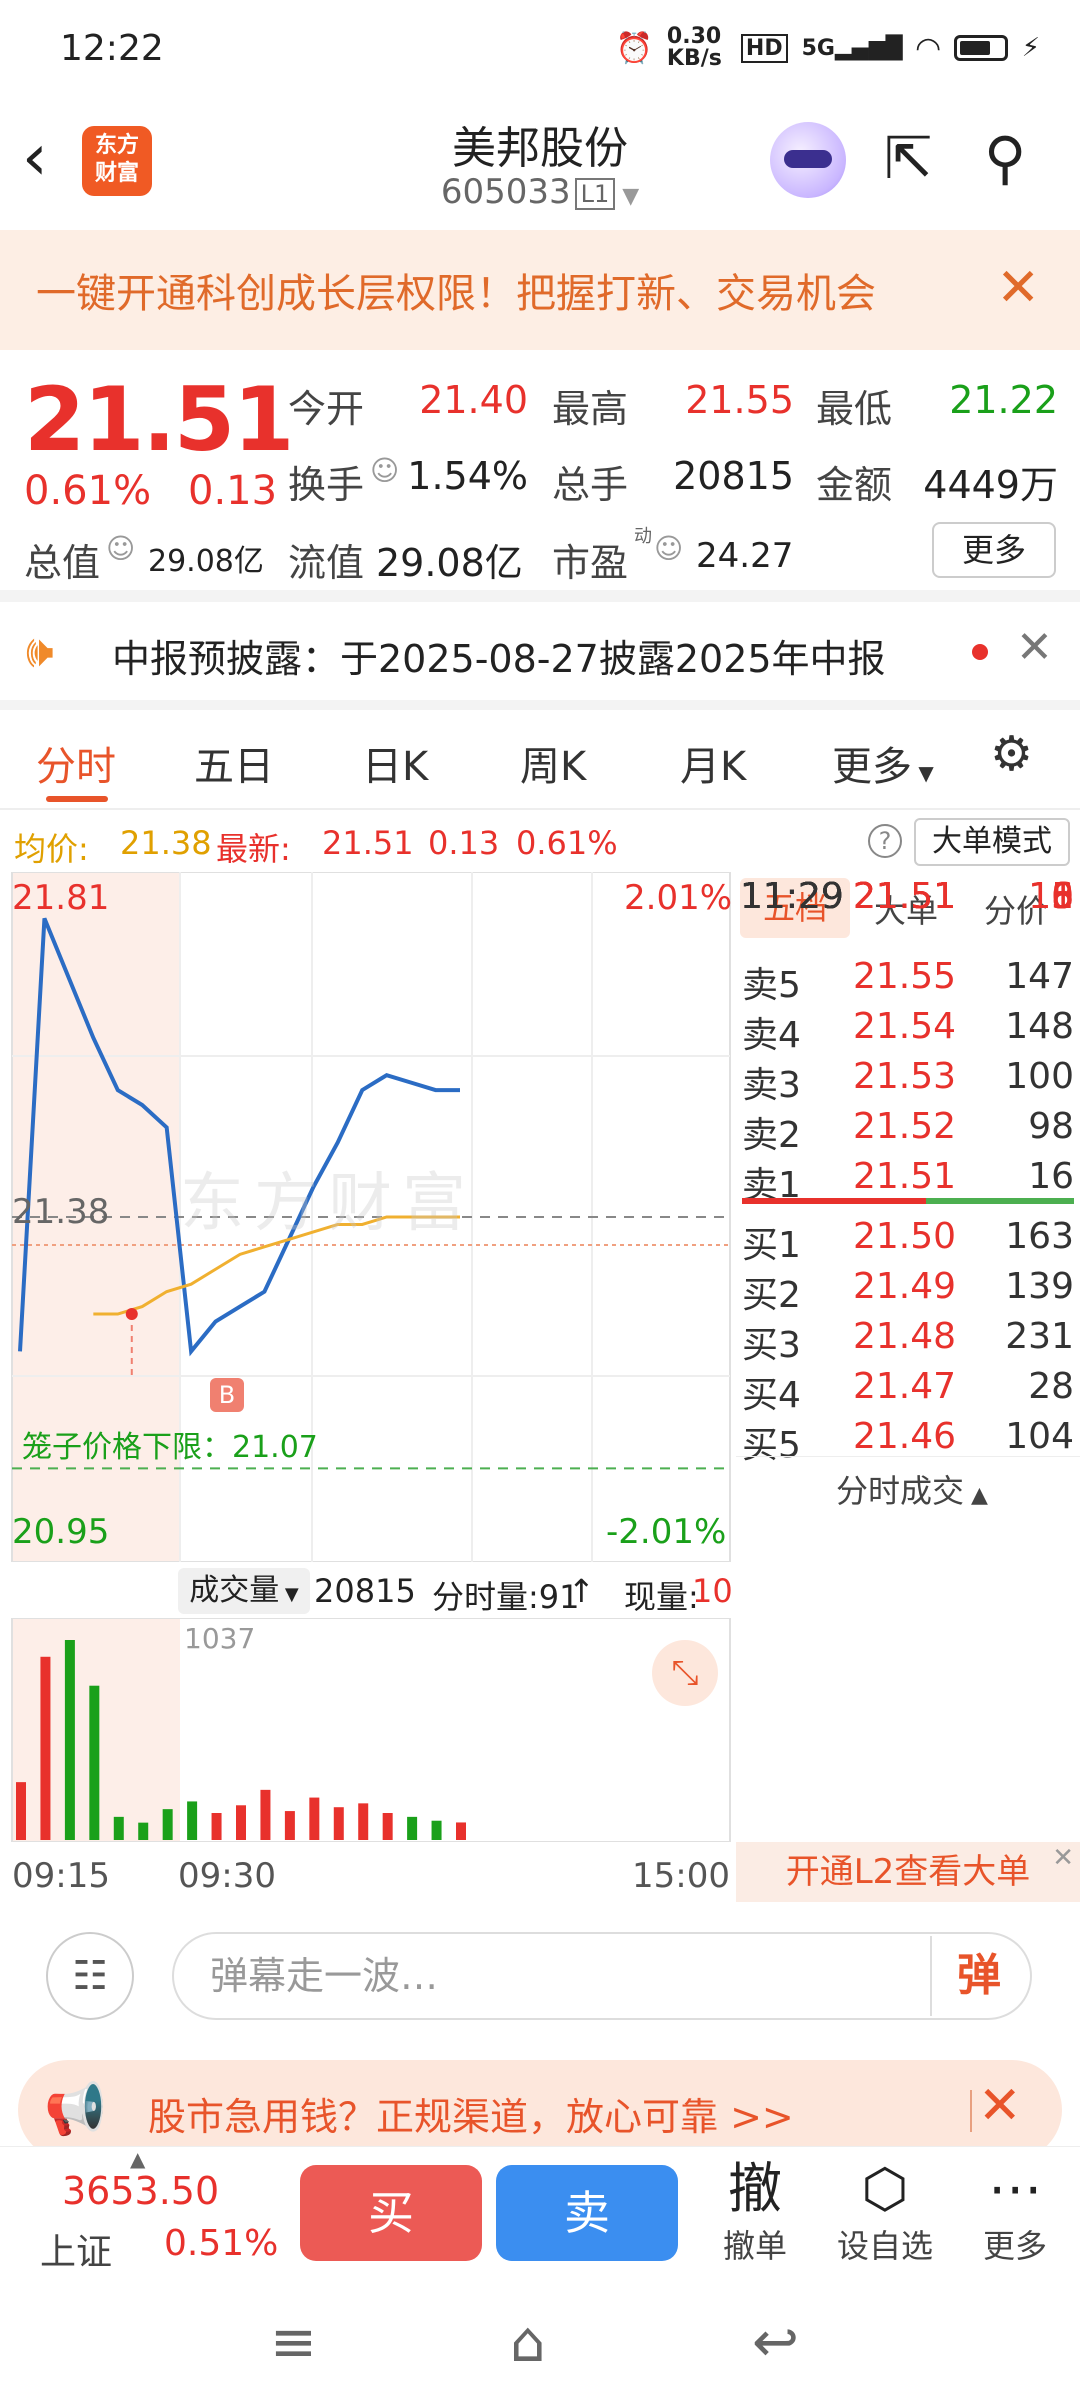  Describe the element at coordinates (908, 158) in the screenshot. I see `share-icon: ⇱` at that location.